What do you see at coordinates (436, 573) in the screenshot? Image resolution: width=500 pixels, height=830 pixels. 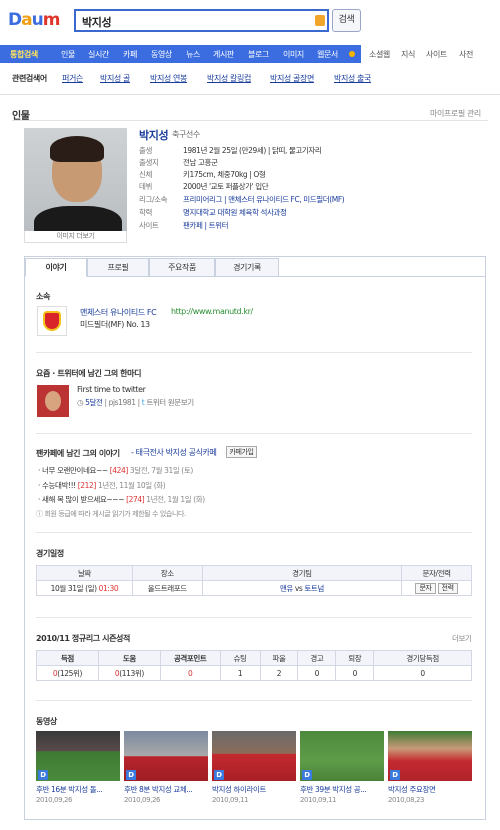 I see `schedule-header: 문자/전력` at bounding box center [436, 573].